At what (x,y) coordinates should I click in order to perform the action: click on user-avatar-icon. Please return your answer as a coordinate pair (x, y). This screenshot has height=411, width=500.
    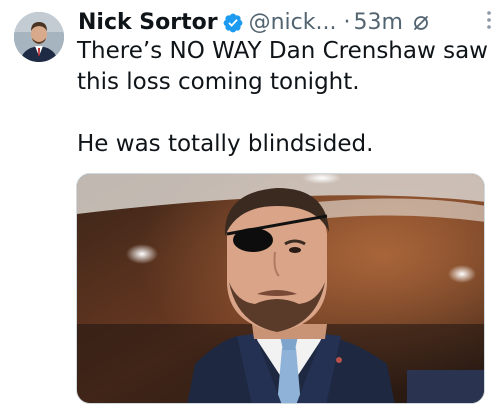
    Looking at the image, I should click on (39, 37).